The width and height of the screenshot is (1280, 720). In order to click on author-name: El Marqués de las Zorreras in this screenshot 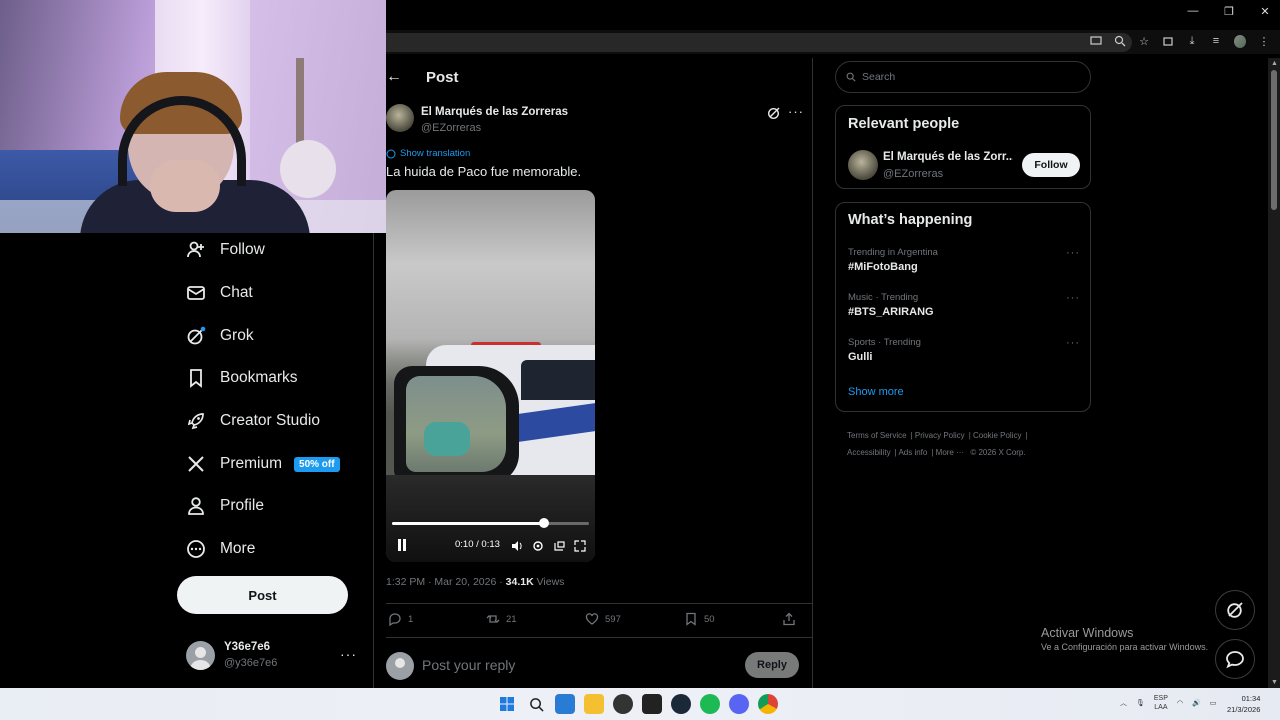, I will do `click(494, 112)`.